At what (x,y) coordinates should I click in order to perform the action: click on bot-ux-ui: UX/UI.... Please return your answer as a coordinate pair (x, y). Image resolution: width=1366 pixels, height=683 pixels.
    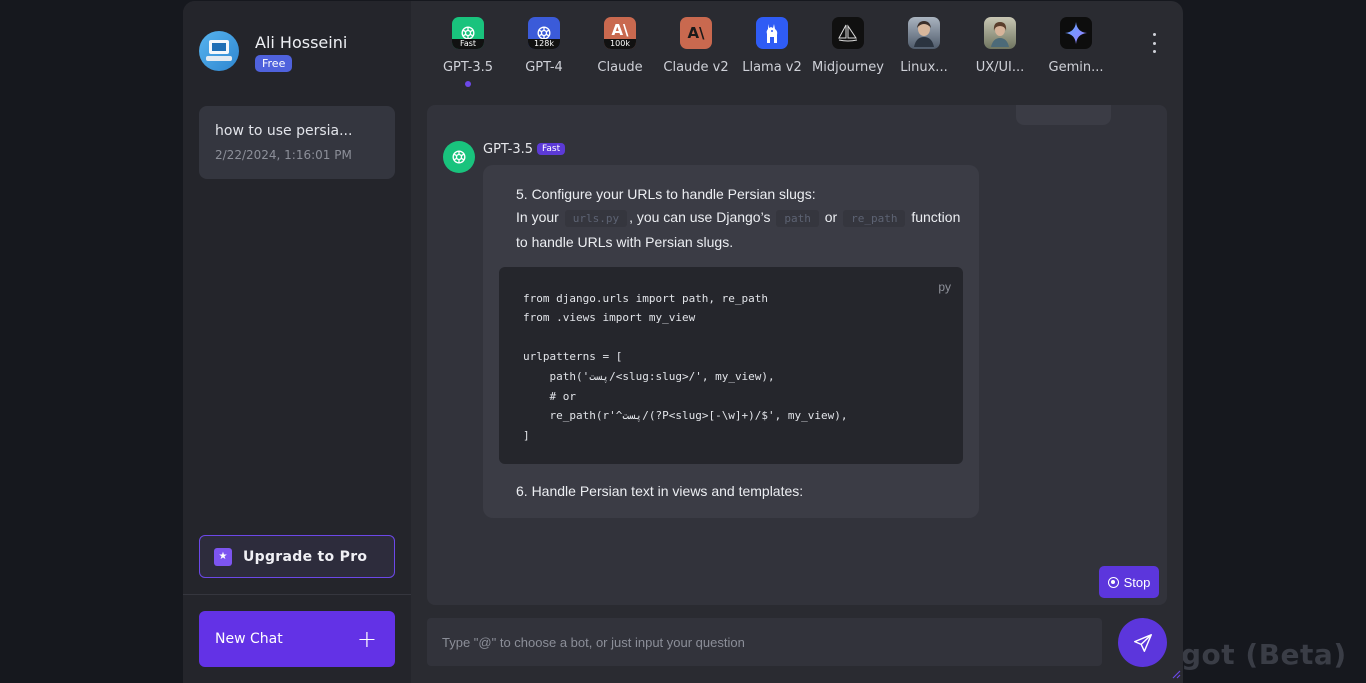
    Looking at the image, I should click on (1000, 46).